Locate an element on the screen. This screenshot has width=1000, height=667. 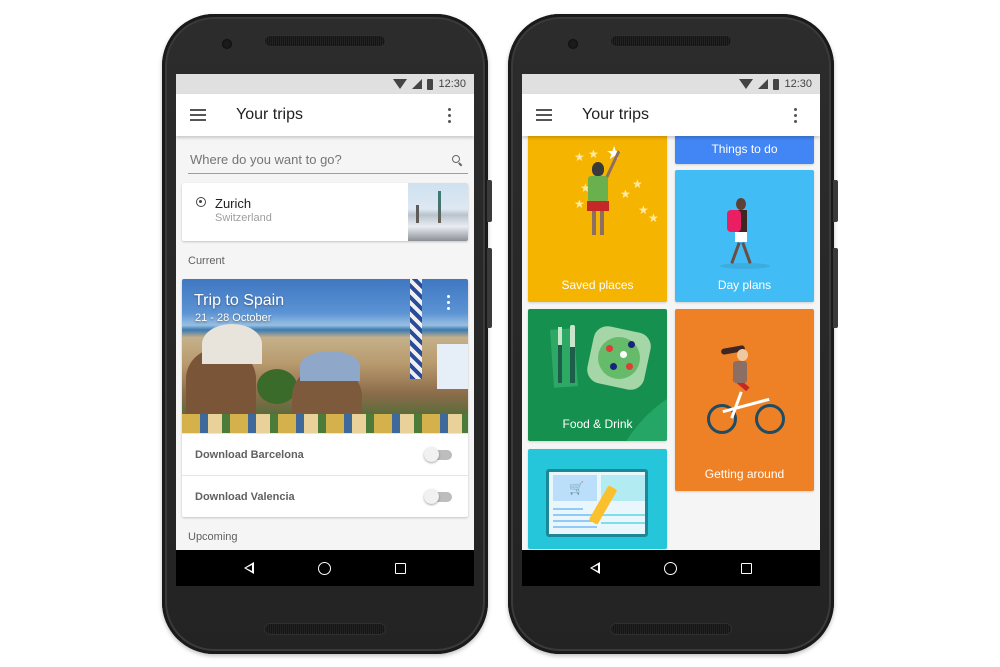
illustration-rider-head is located at coordinates (742, 355).